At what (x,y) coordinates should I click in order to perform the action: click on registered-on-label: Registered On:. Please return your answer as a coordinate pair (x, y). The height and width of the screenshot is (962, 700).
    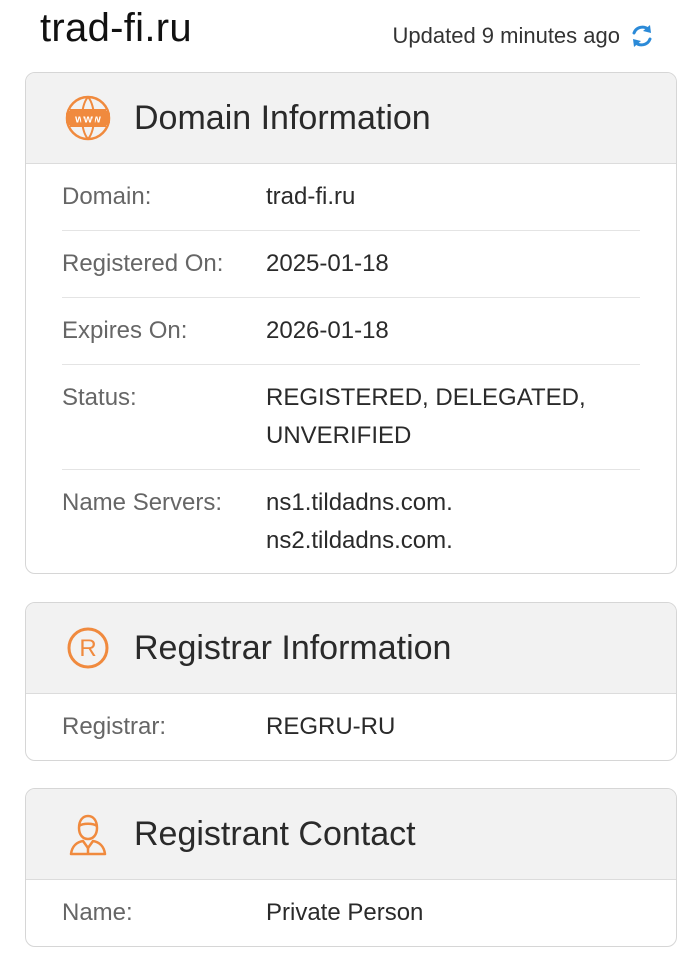
    Looking at the image, I should click on (143, 263).